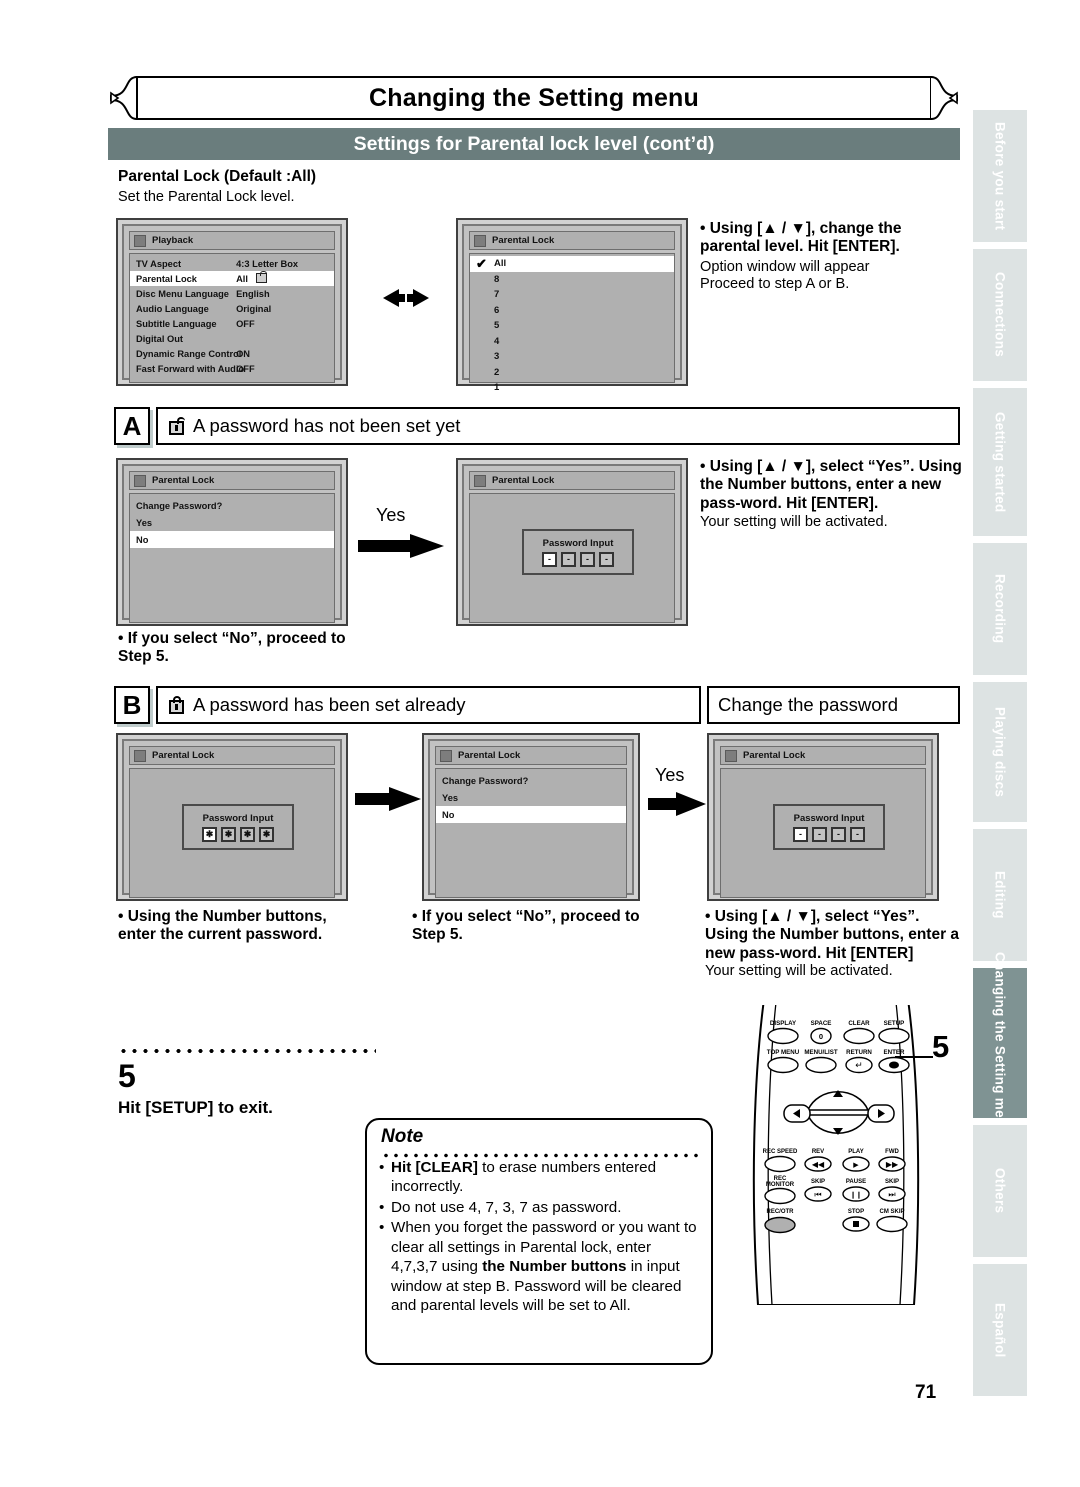 This screenshot has width=1080, height=1487. What do you see at coordinates (217, 176) in the screenshot?
I see `intro-heading: Parental Lock (Default :All)` at bounding box center [217, 176].